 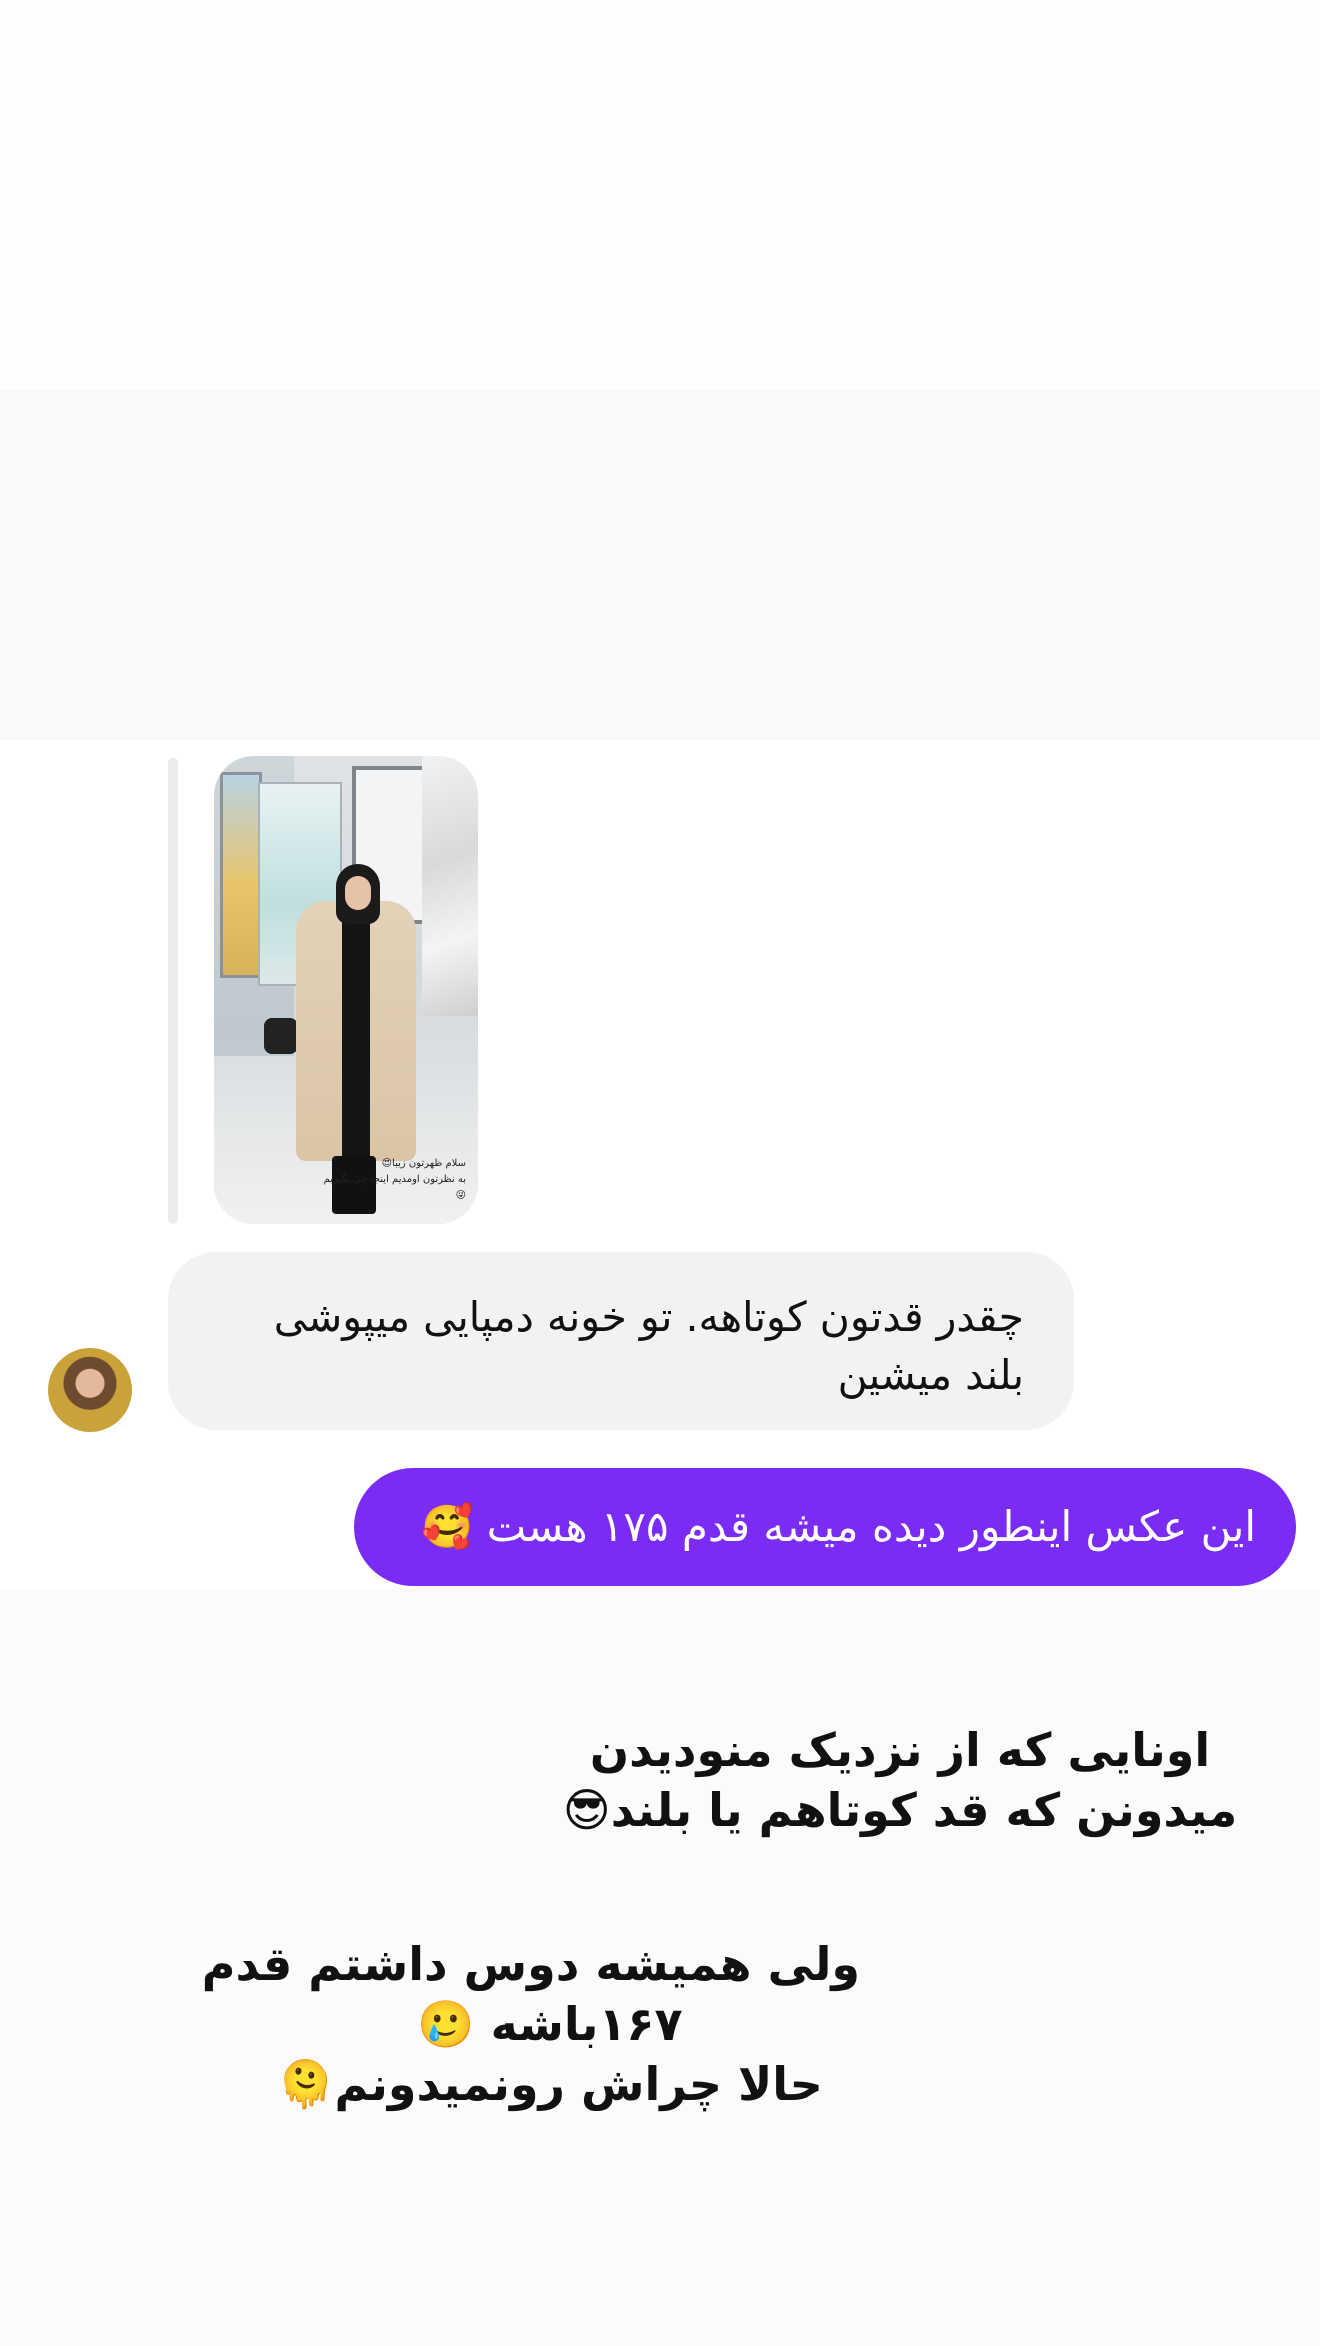 I want to click on story-text-1-line-2: میدونن که قد کوتاهم یا بلند😎, so click(x=900, y=1810).